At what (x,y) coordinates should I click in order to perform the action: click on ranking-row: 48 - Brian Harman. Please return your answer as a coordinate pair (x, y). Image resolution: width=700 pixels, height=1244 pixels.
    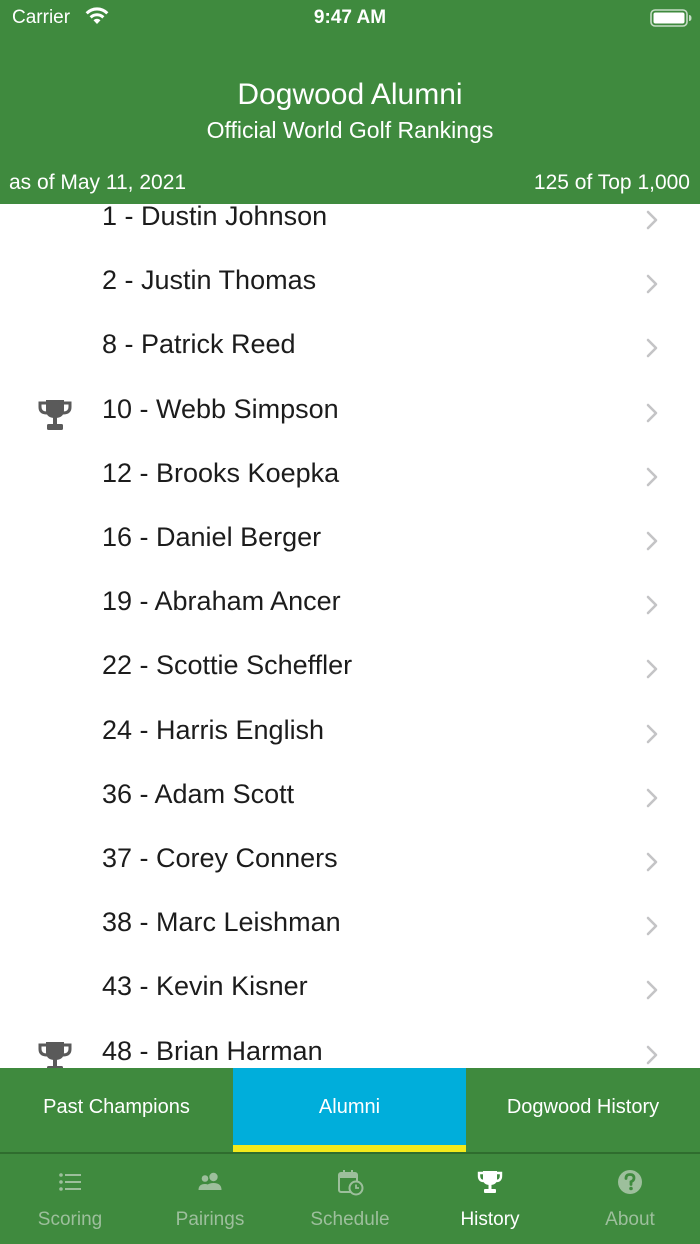
    Looking at the image, I should click on (350, 1045).